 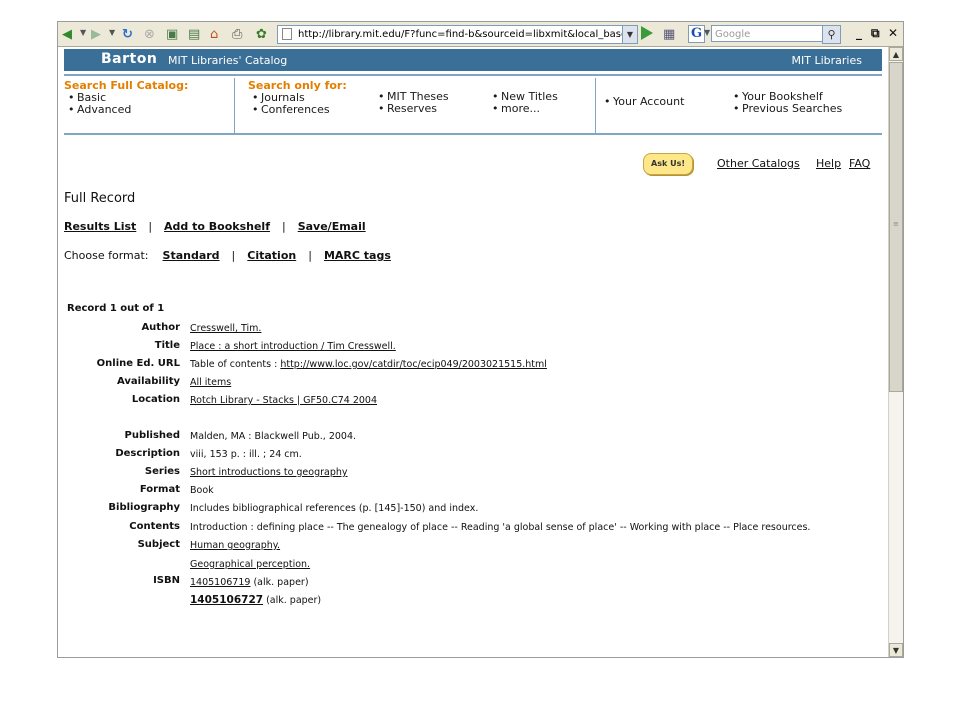 I want to click on nav-conferences: Conferences, so click(x=295, y=109).